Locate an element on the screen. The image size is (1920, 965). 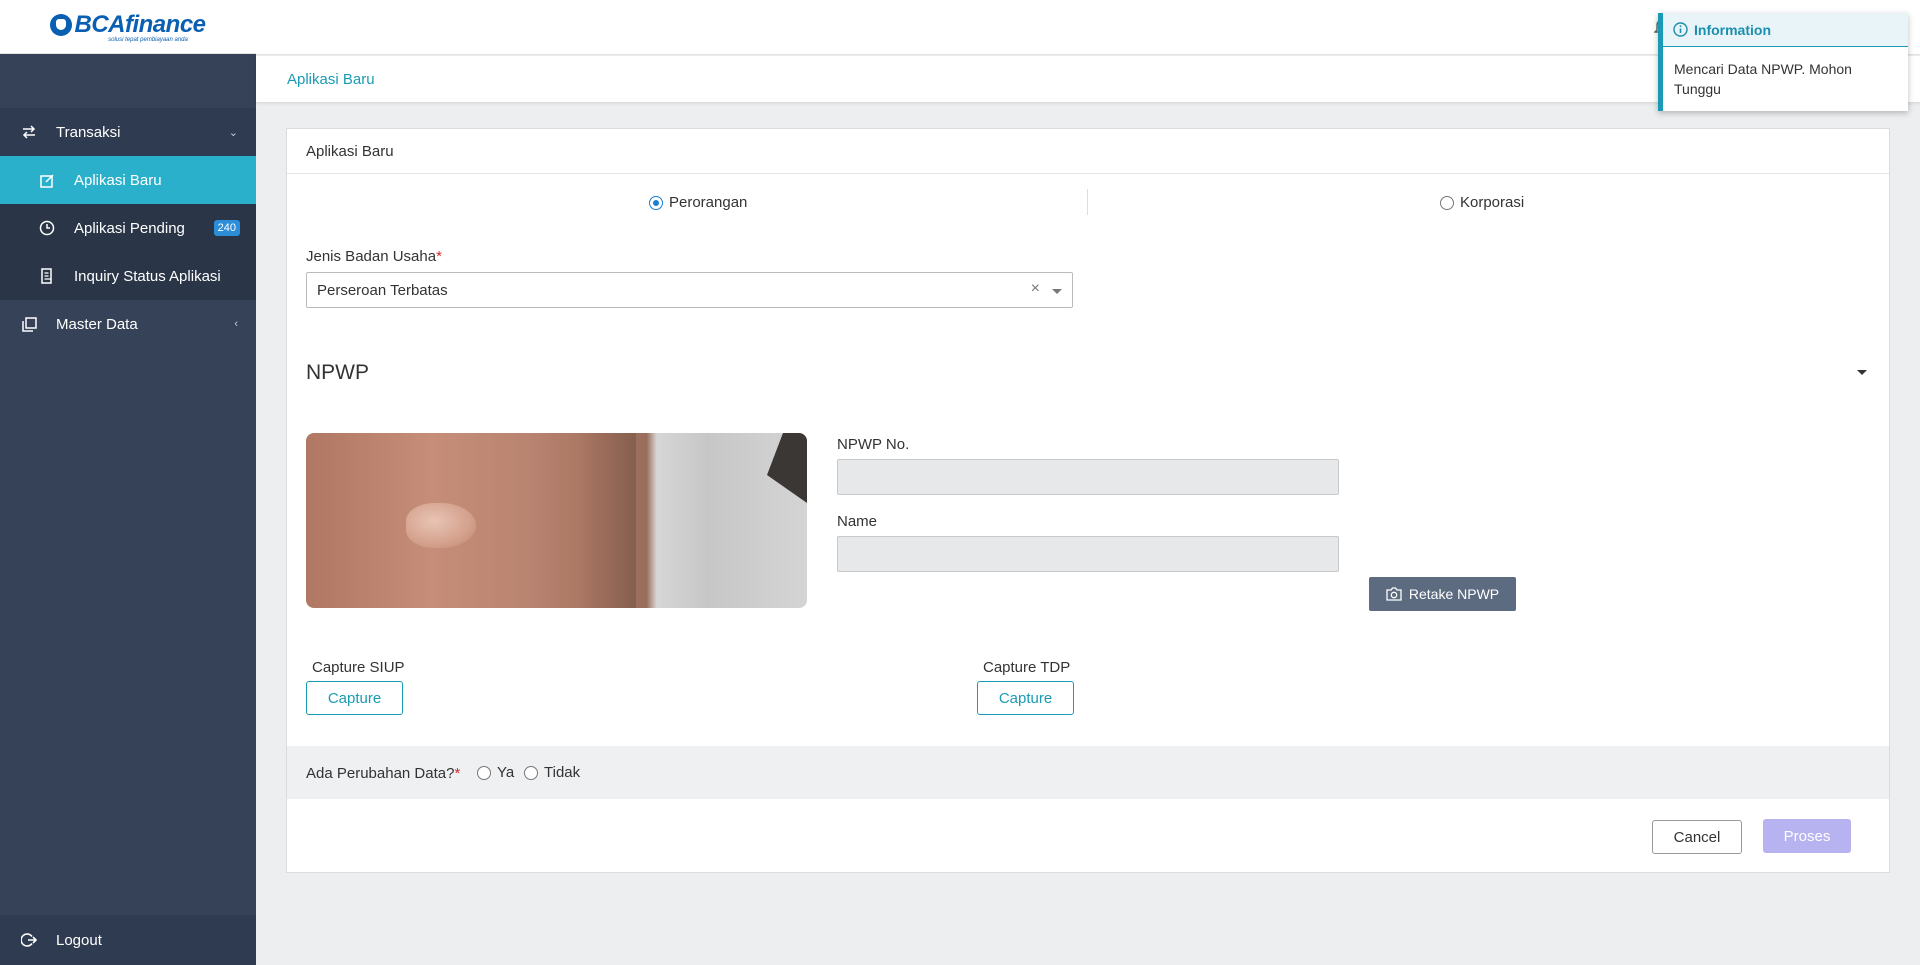
proses-button: Proses is located at coordinates (1807, 836).